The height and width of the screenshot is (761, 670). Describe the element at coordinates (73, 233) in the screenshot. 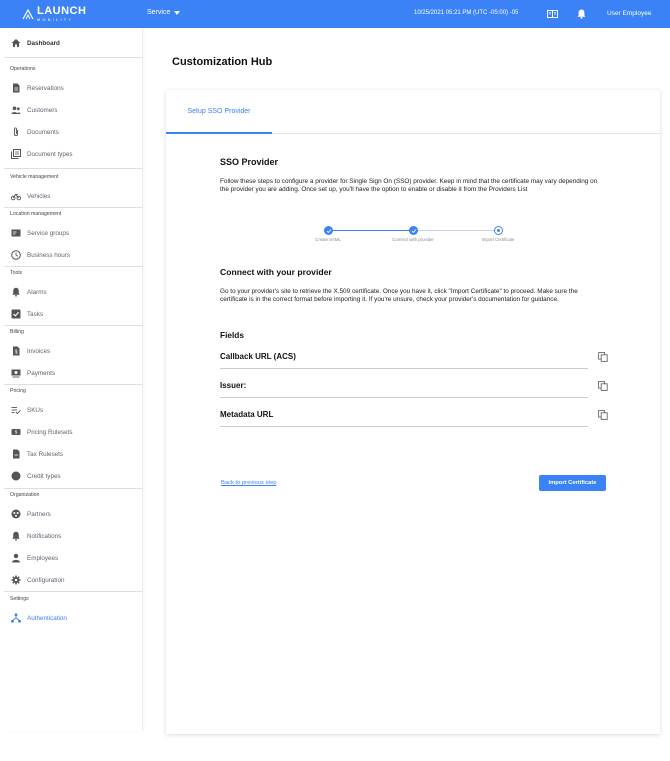

I see `sidebar-item-service-groups: Service groups` at that location.